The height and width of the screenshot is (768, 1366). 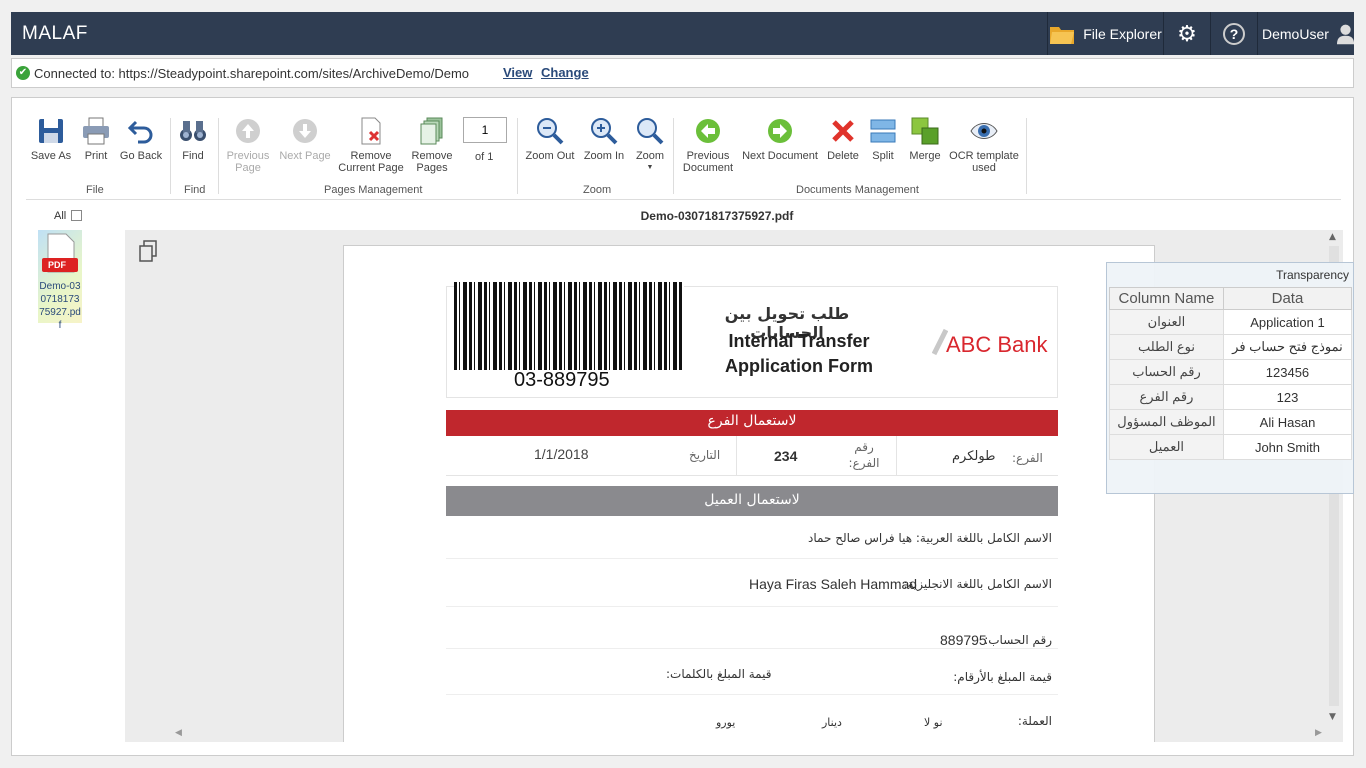 What do you see at coordinates (984, 145) in the screenshot?
I see `ocr-template-button: OCR template used` at bounding box center [984, 145].